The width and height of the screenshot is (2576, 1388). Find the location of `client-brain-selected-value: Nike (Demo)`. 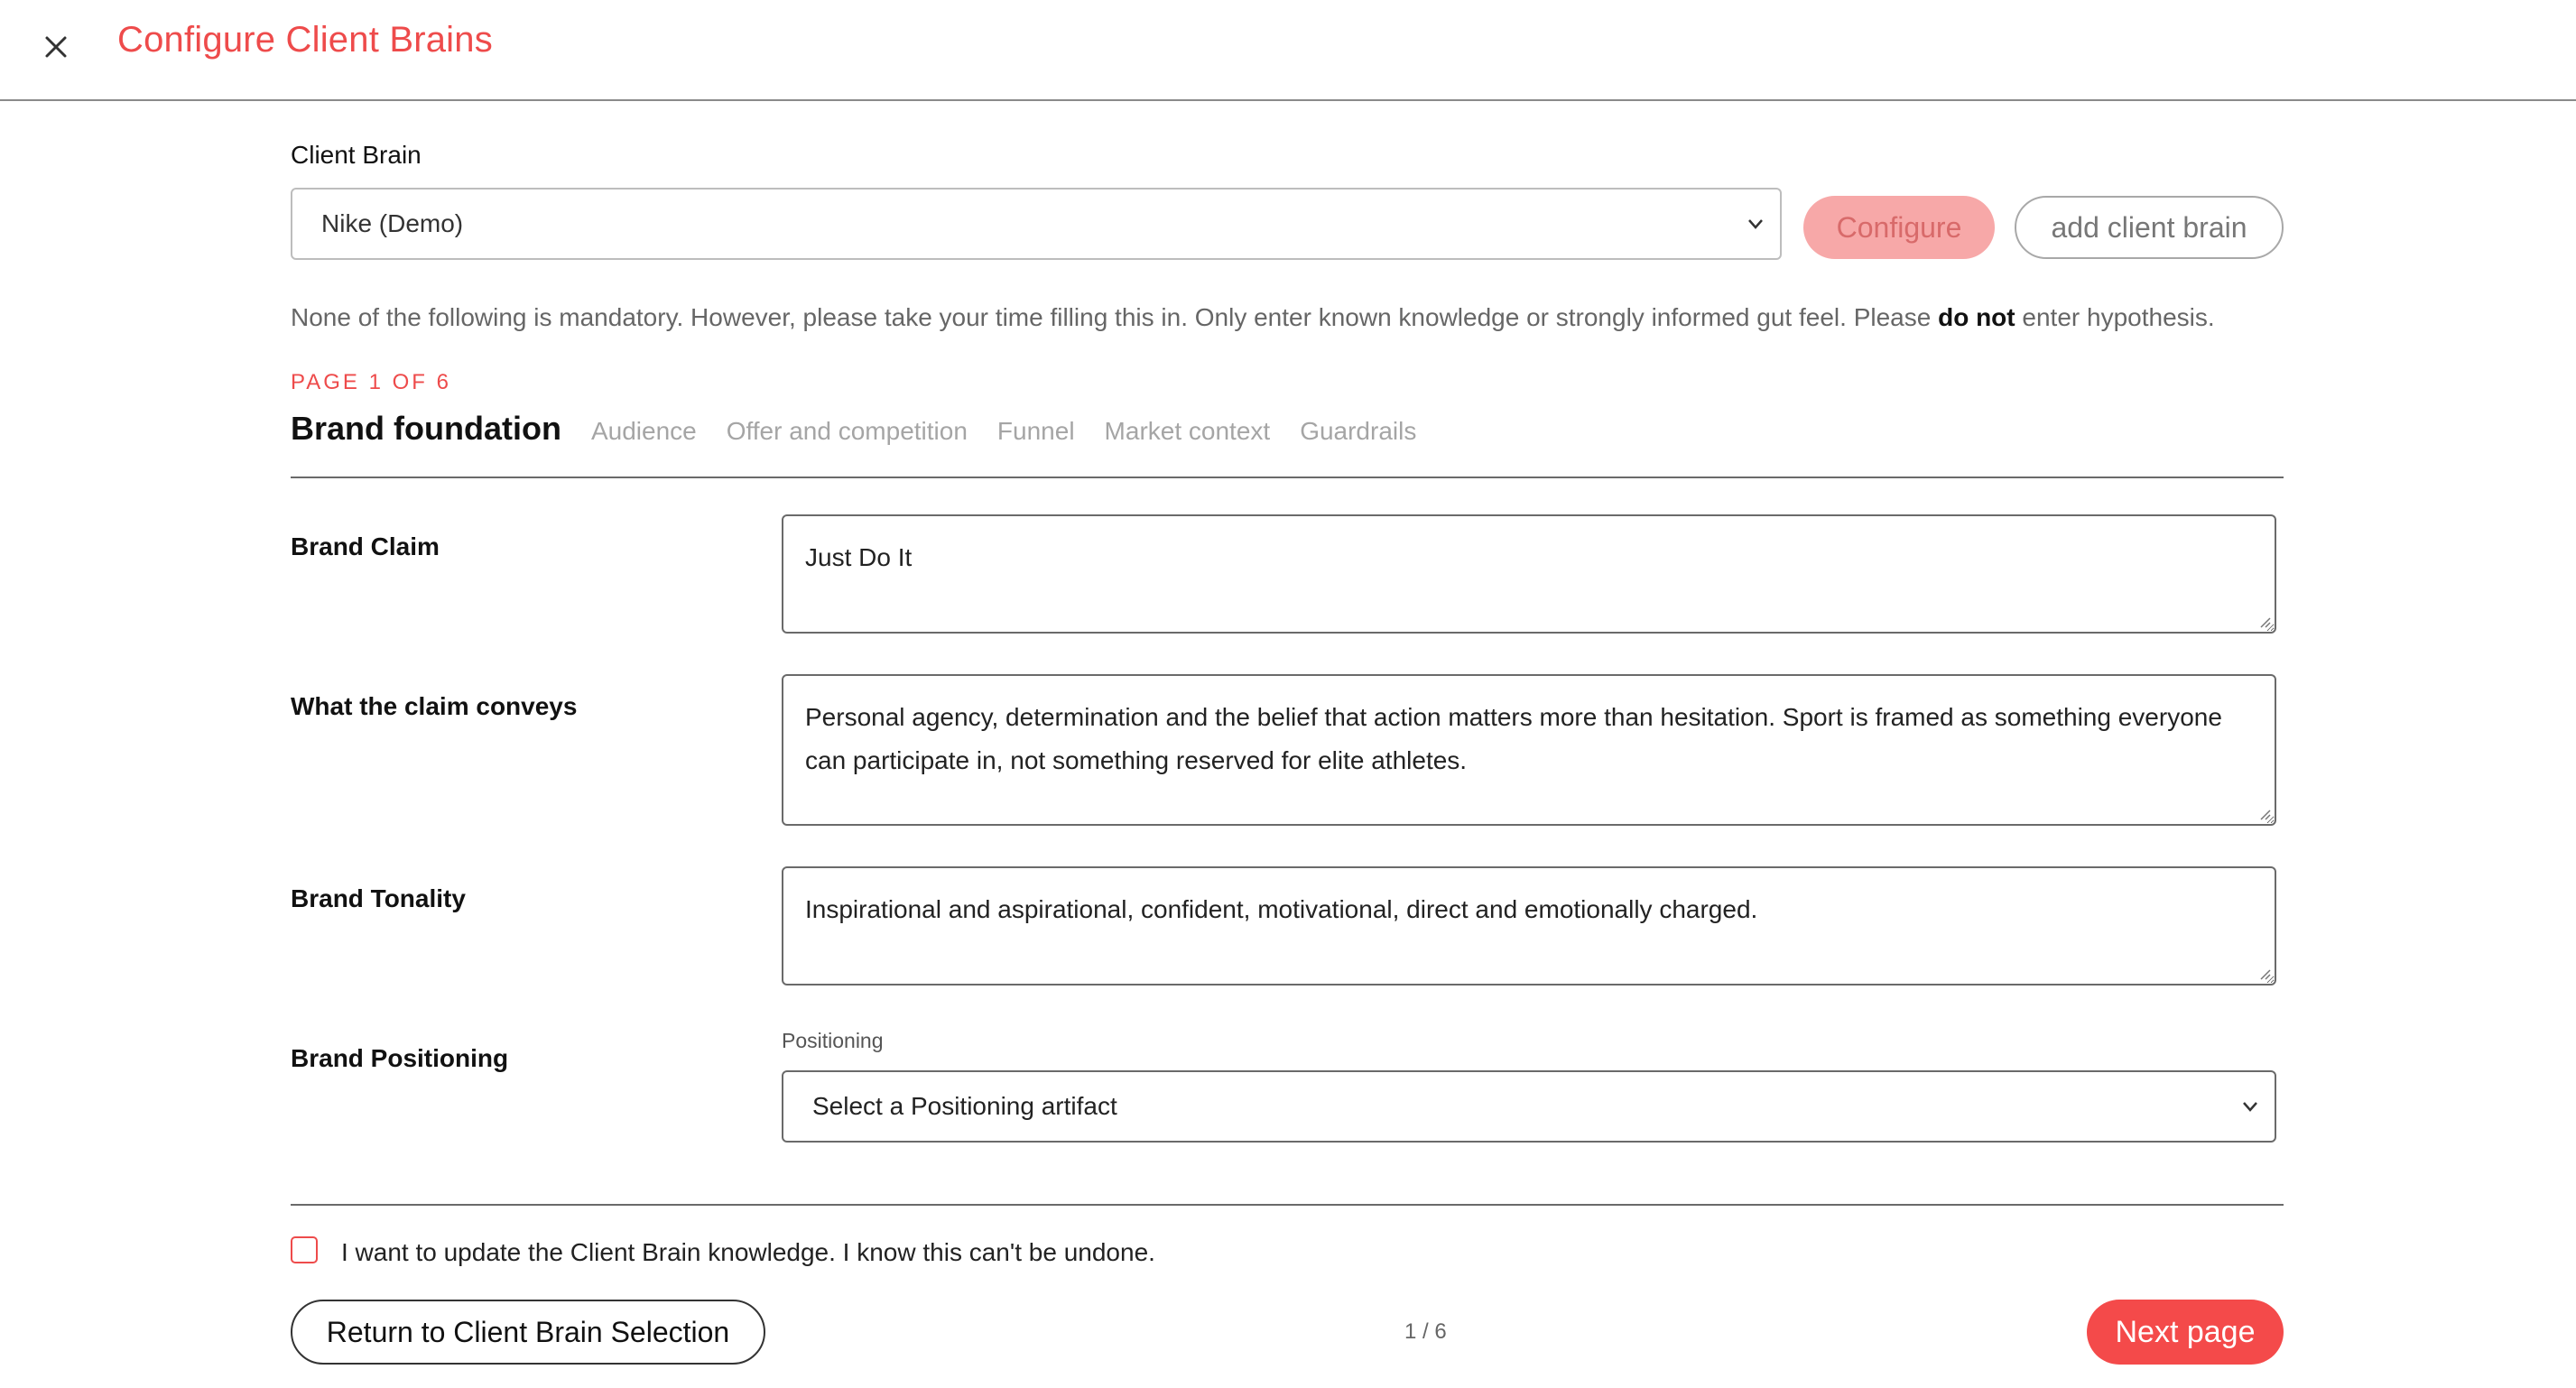

client-brain-selected-value: Nike (Demo) is located at coordinates (392, 223).